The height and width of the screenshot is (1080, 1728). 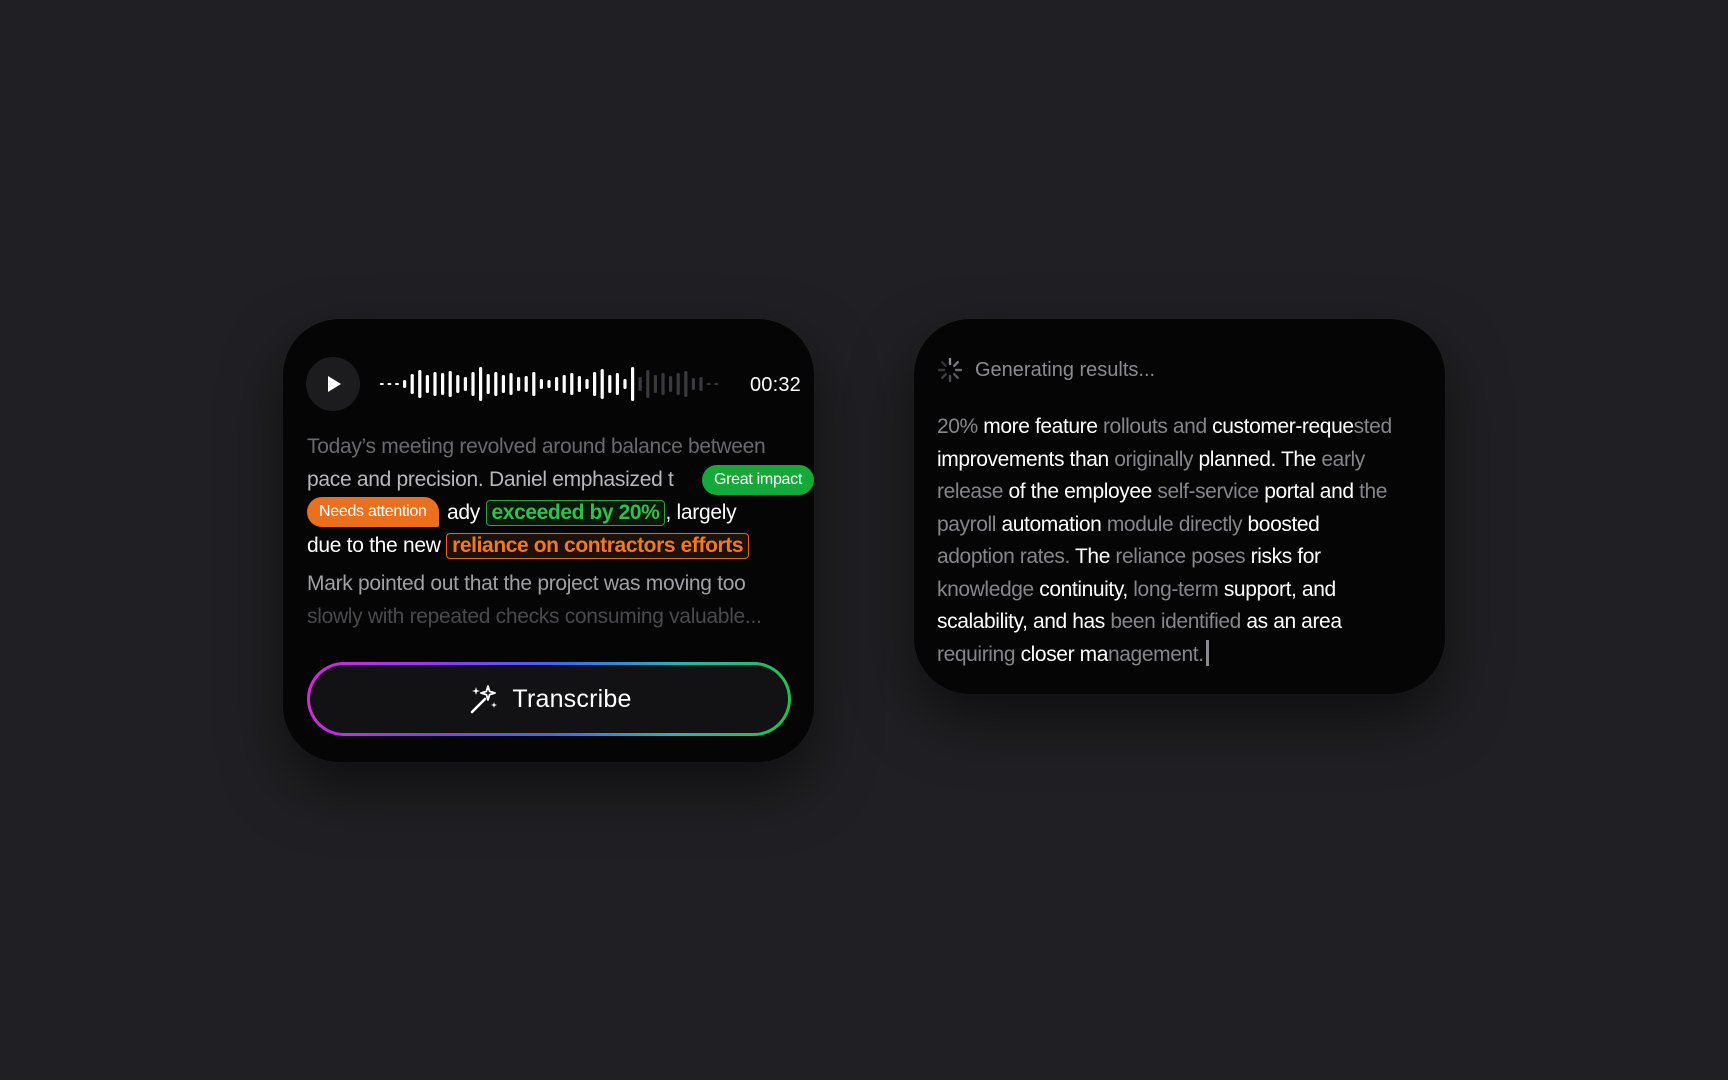 What do you see at coordinates (1083, 491) in the screenshot?
I see `result-fragment: of the employee` at bounding box center [1083, 491].